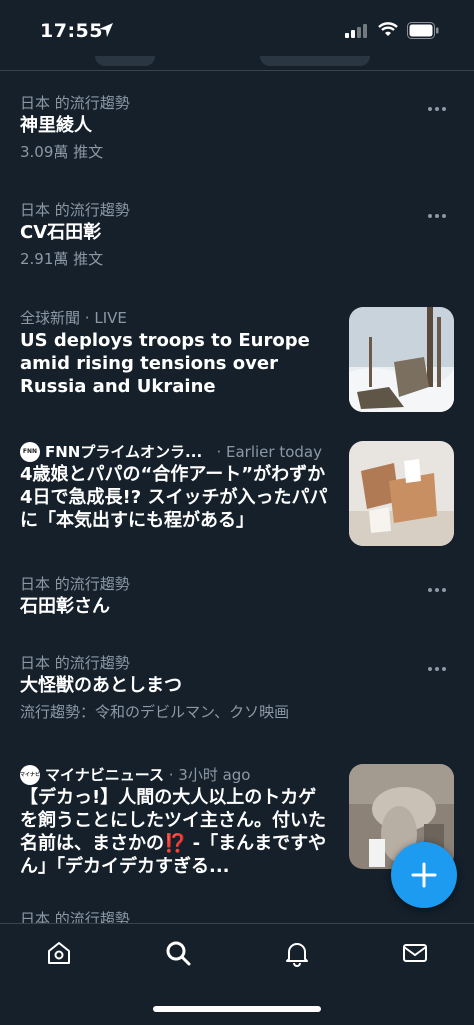 The height and width of the screenshot is (1025, 474). What do you see at coordinates (237, 35) in the screenshot?
I see `status-bar: 17:55` at bounding box center [237, 35].